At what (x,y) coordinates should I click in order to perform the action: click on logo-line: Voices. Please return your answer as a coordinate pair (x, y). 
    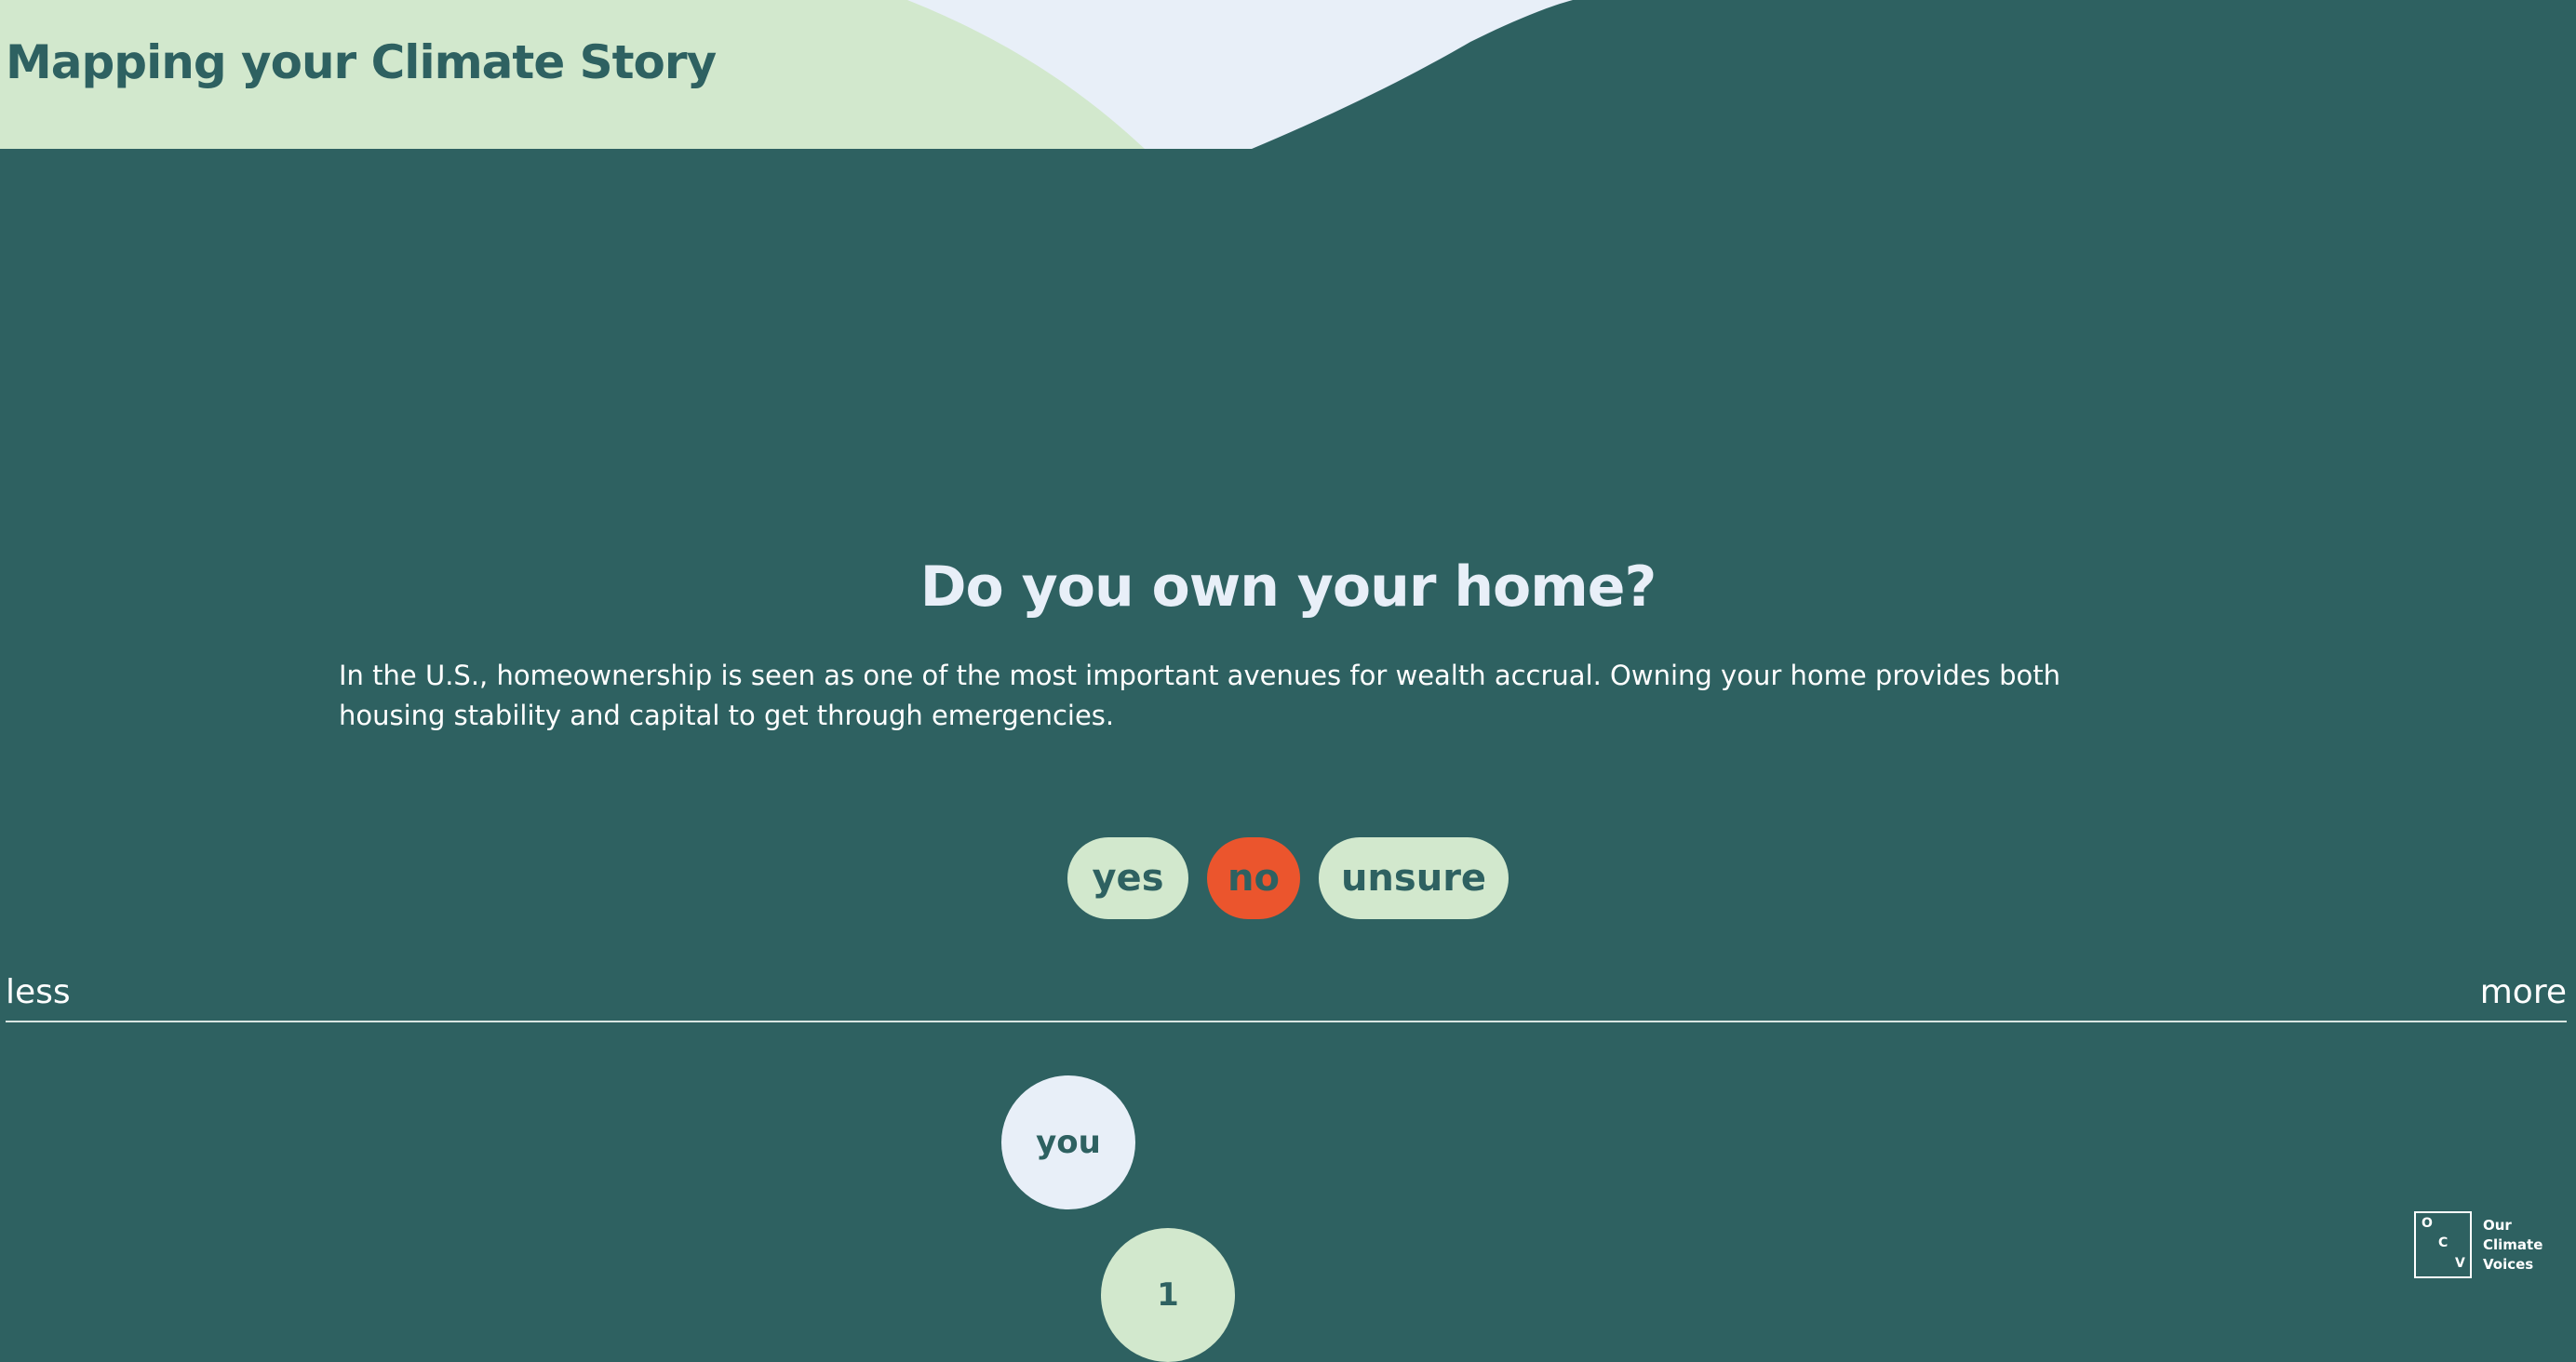
    Looking at the image, I should click on (2508, 1264).